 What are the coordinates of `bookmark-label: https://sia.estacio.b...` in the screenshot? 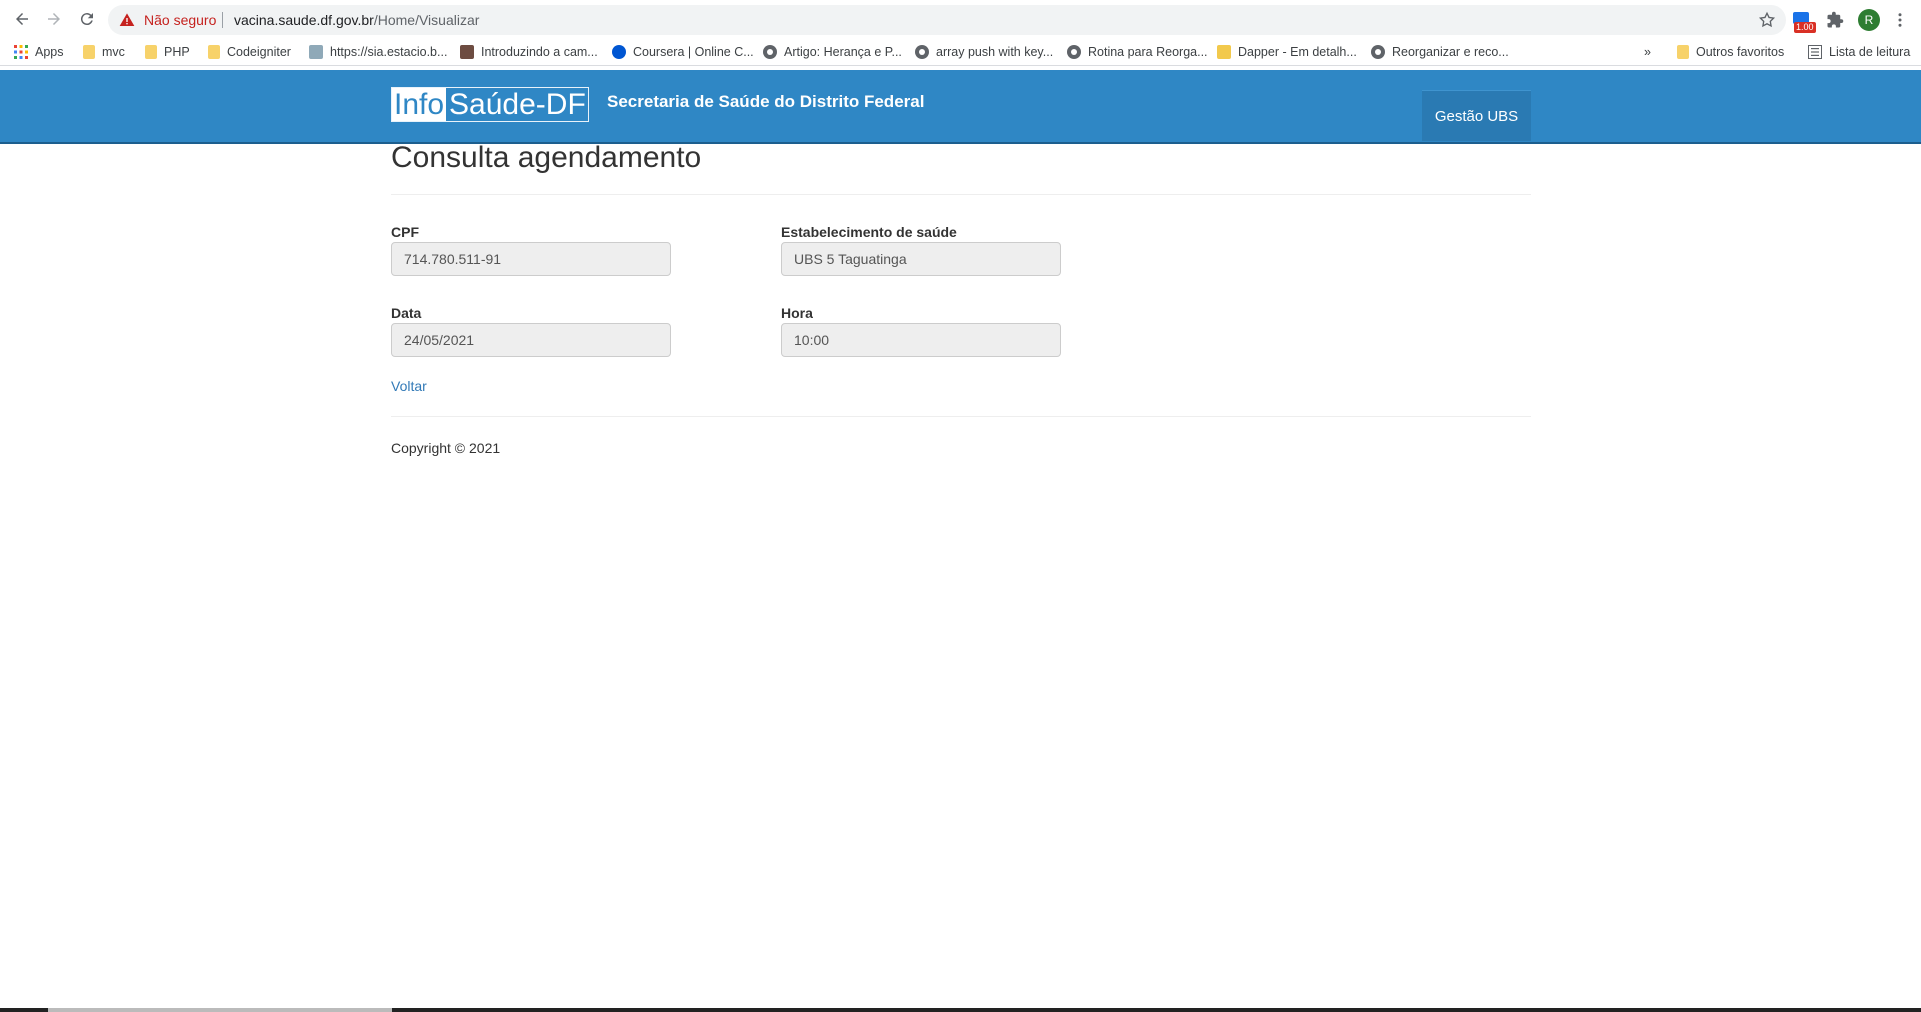 It's located at (389, 52).